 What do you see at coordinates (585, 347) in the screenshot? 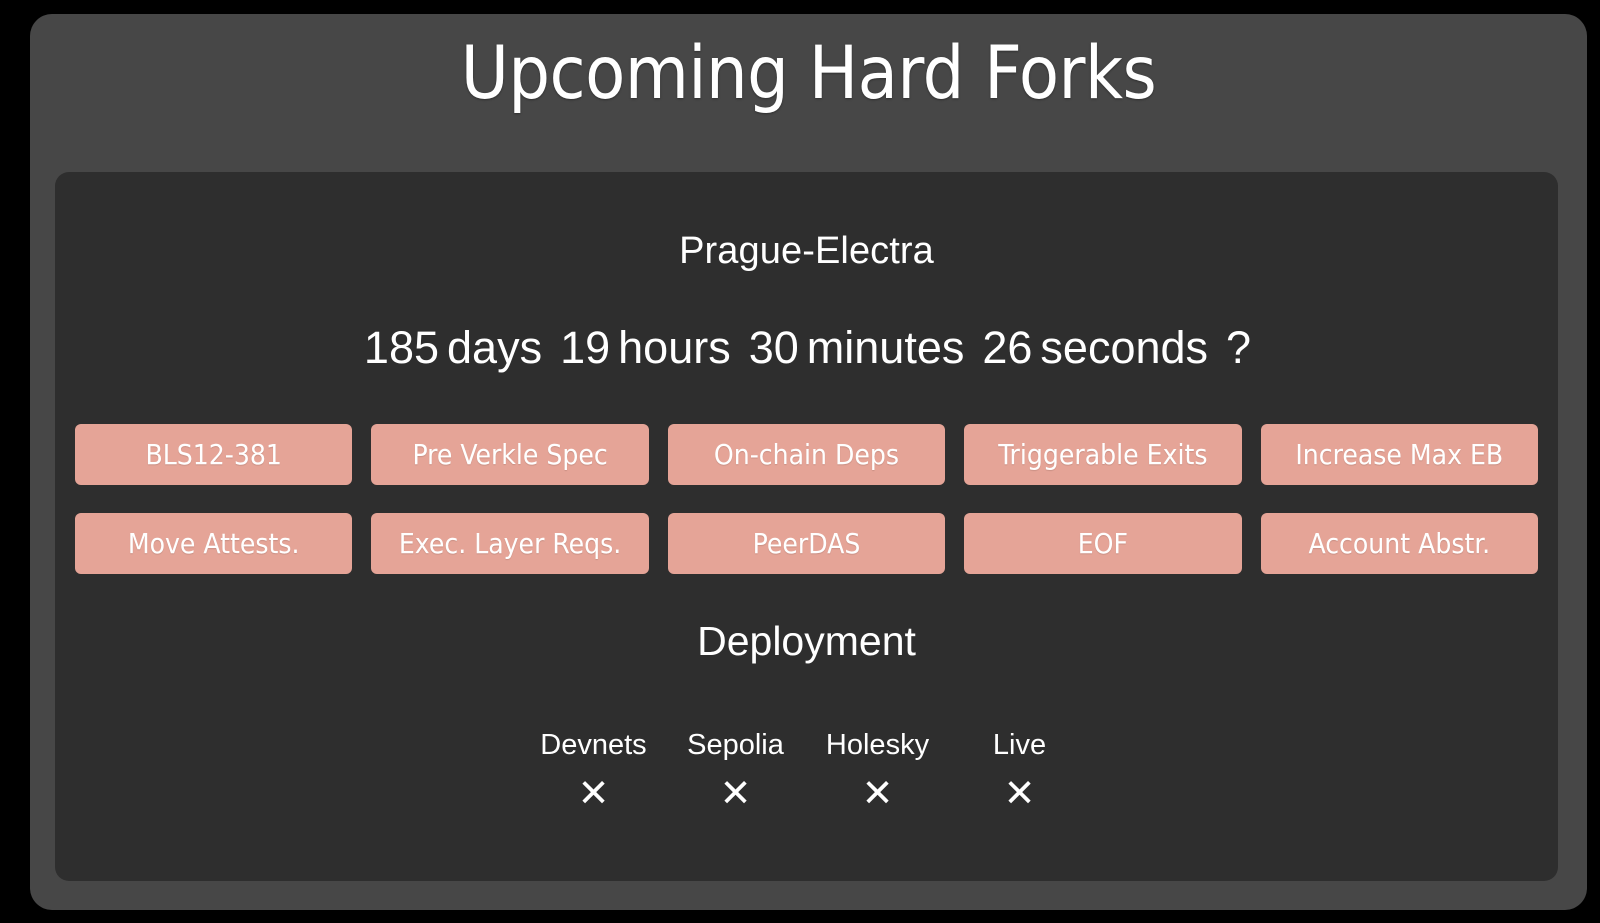
I see `countdown-hours-value: 19` at bounding box center [585, 347].